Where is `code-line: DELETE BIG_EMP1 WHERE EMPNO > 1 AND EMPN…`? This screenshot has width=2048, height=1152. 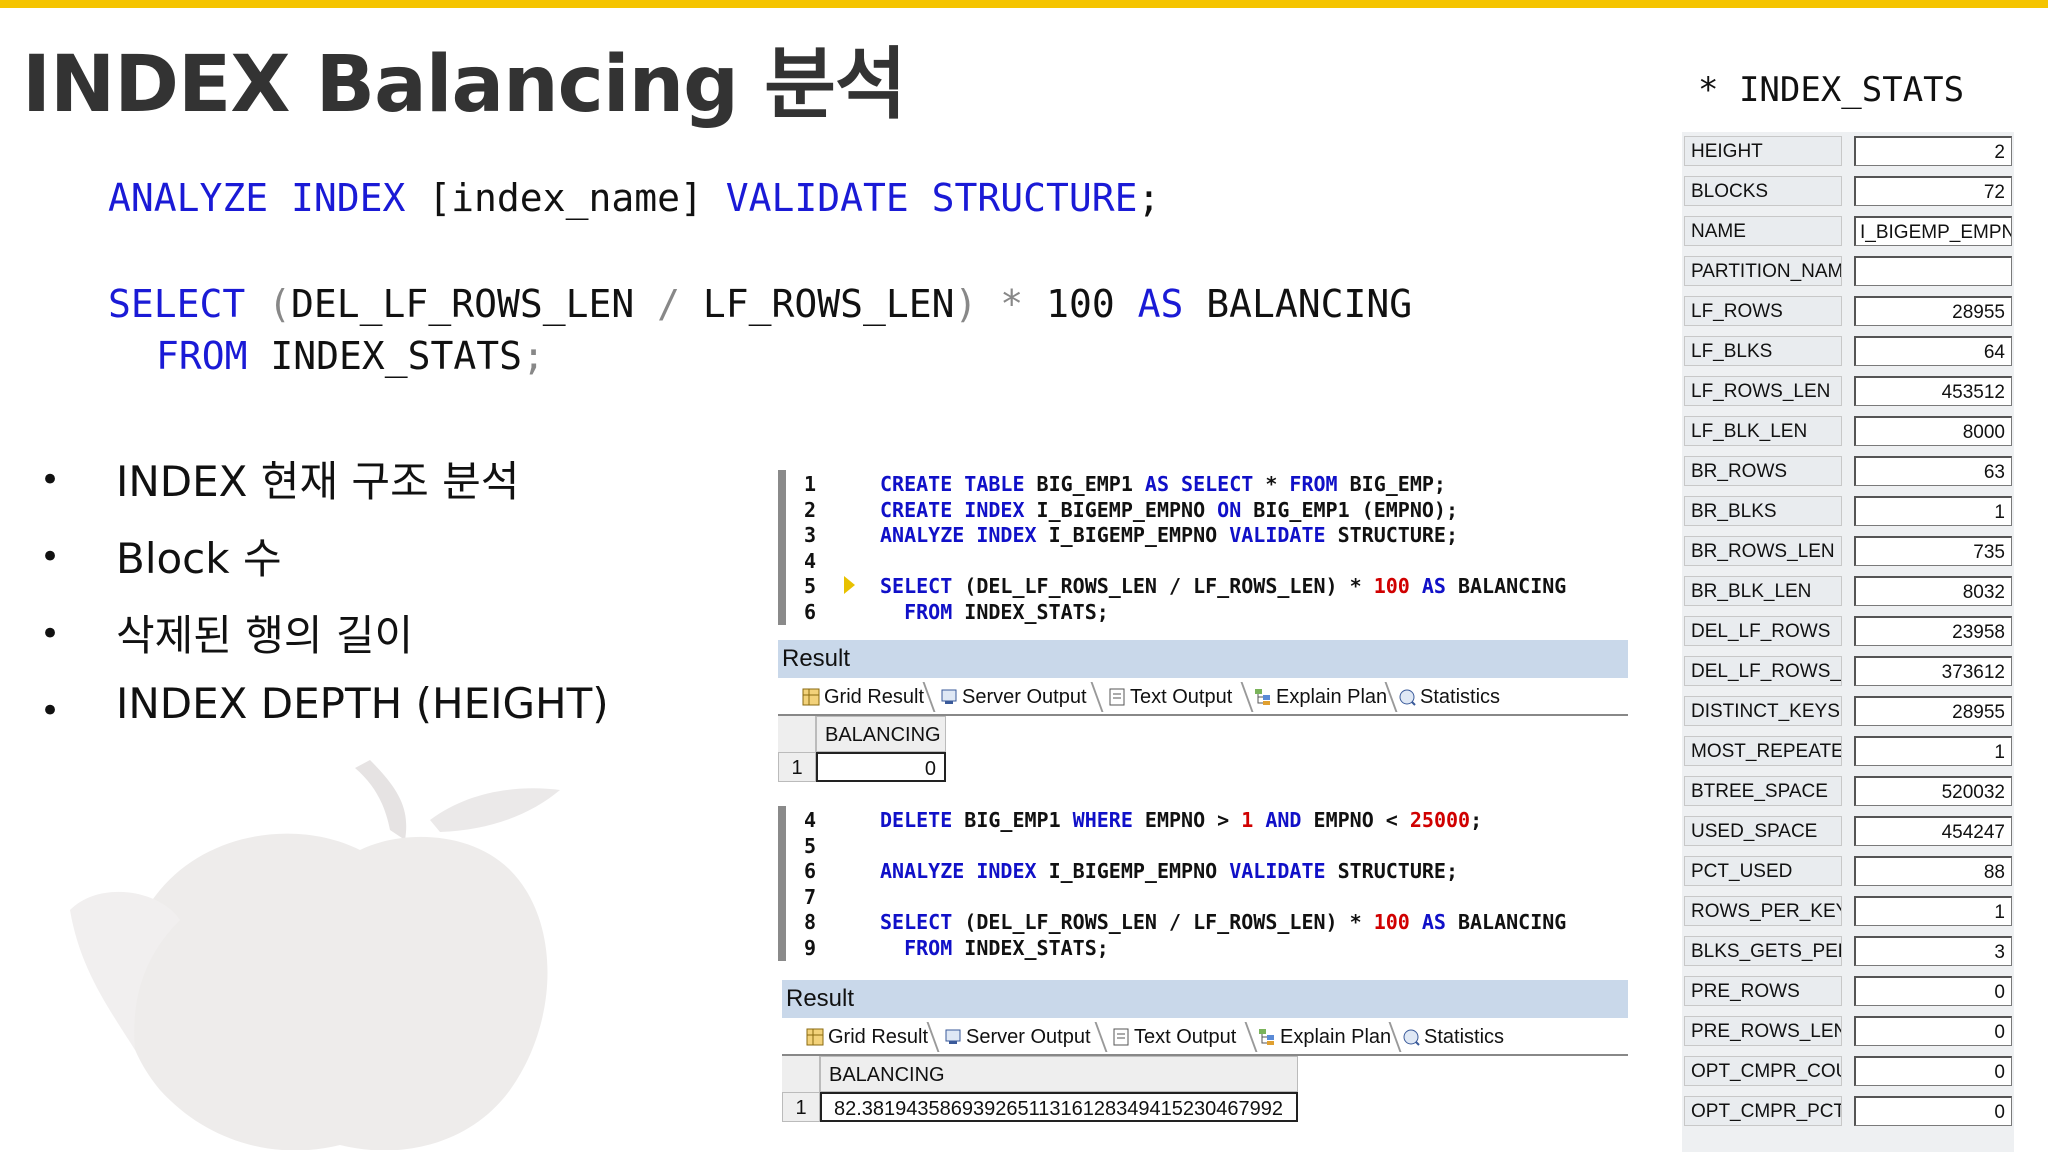
code-line: DELETE BIG_EMP1 WHERE EMPNO > 1 AND EMPN… is located at coordinates (1181, 820).